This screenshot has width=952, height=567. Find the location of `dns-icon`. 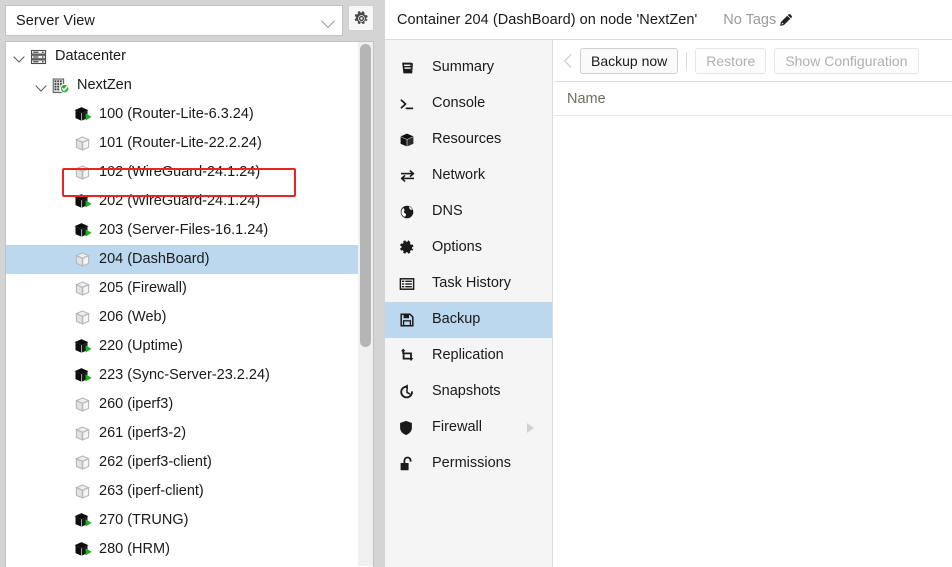

dns-icon is located at coordinates (410, 212).